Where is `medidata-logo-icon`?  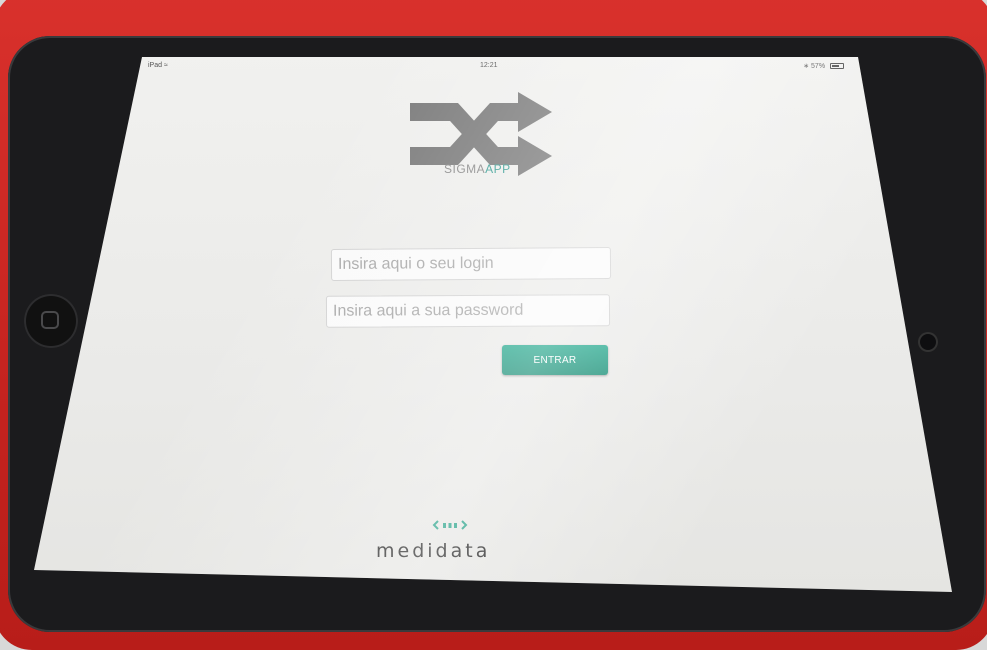
medidata-logo-icon is located at coordinates (450, 525).